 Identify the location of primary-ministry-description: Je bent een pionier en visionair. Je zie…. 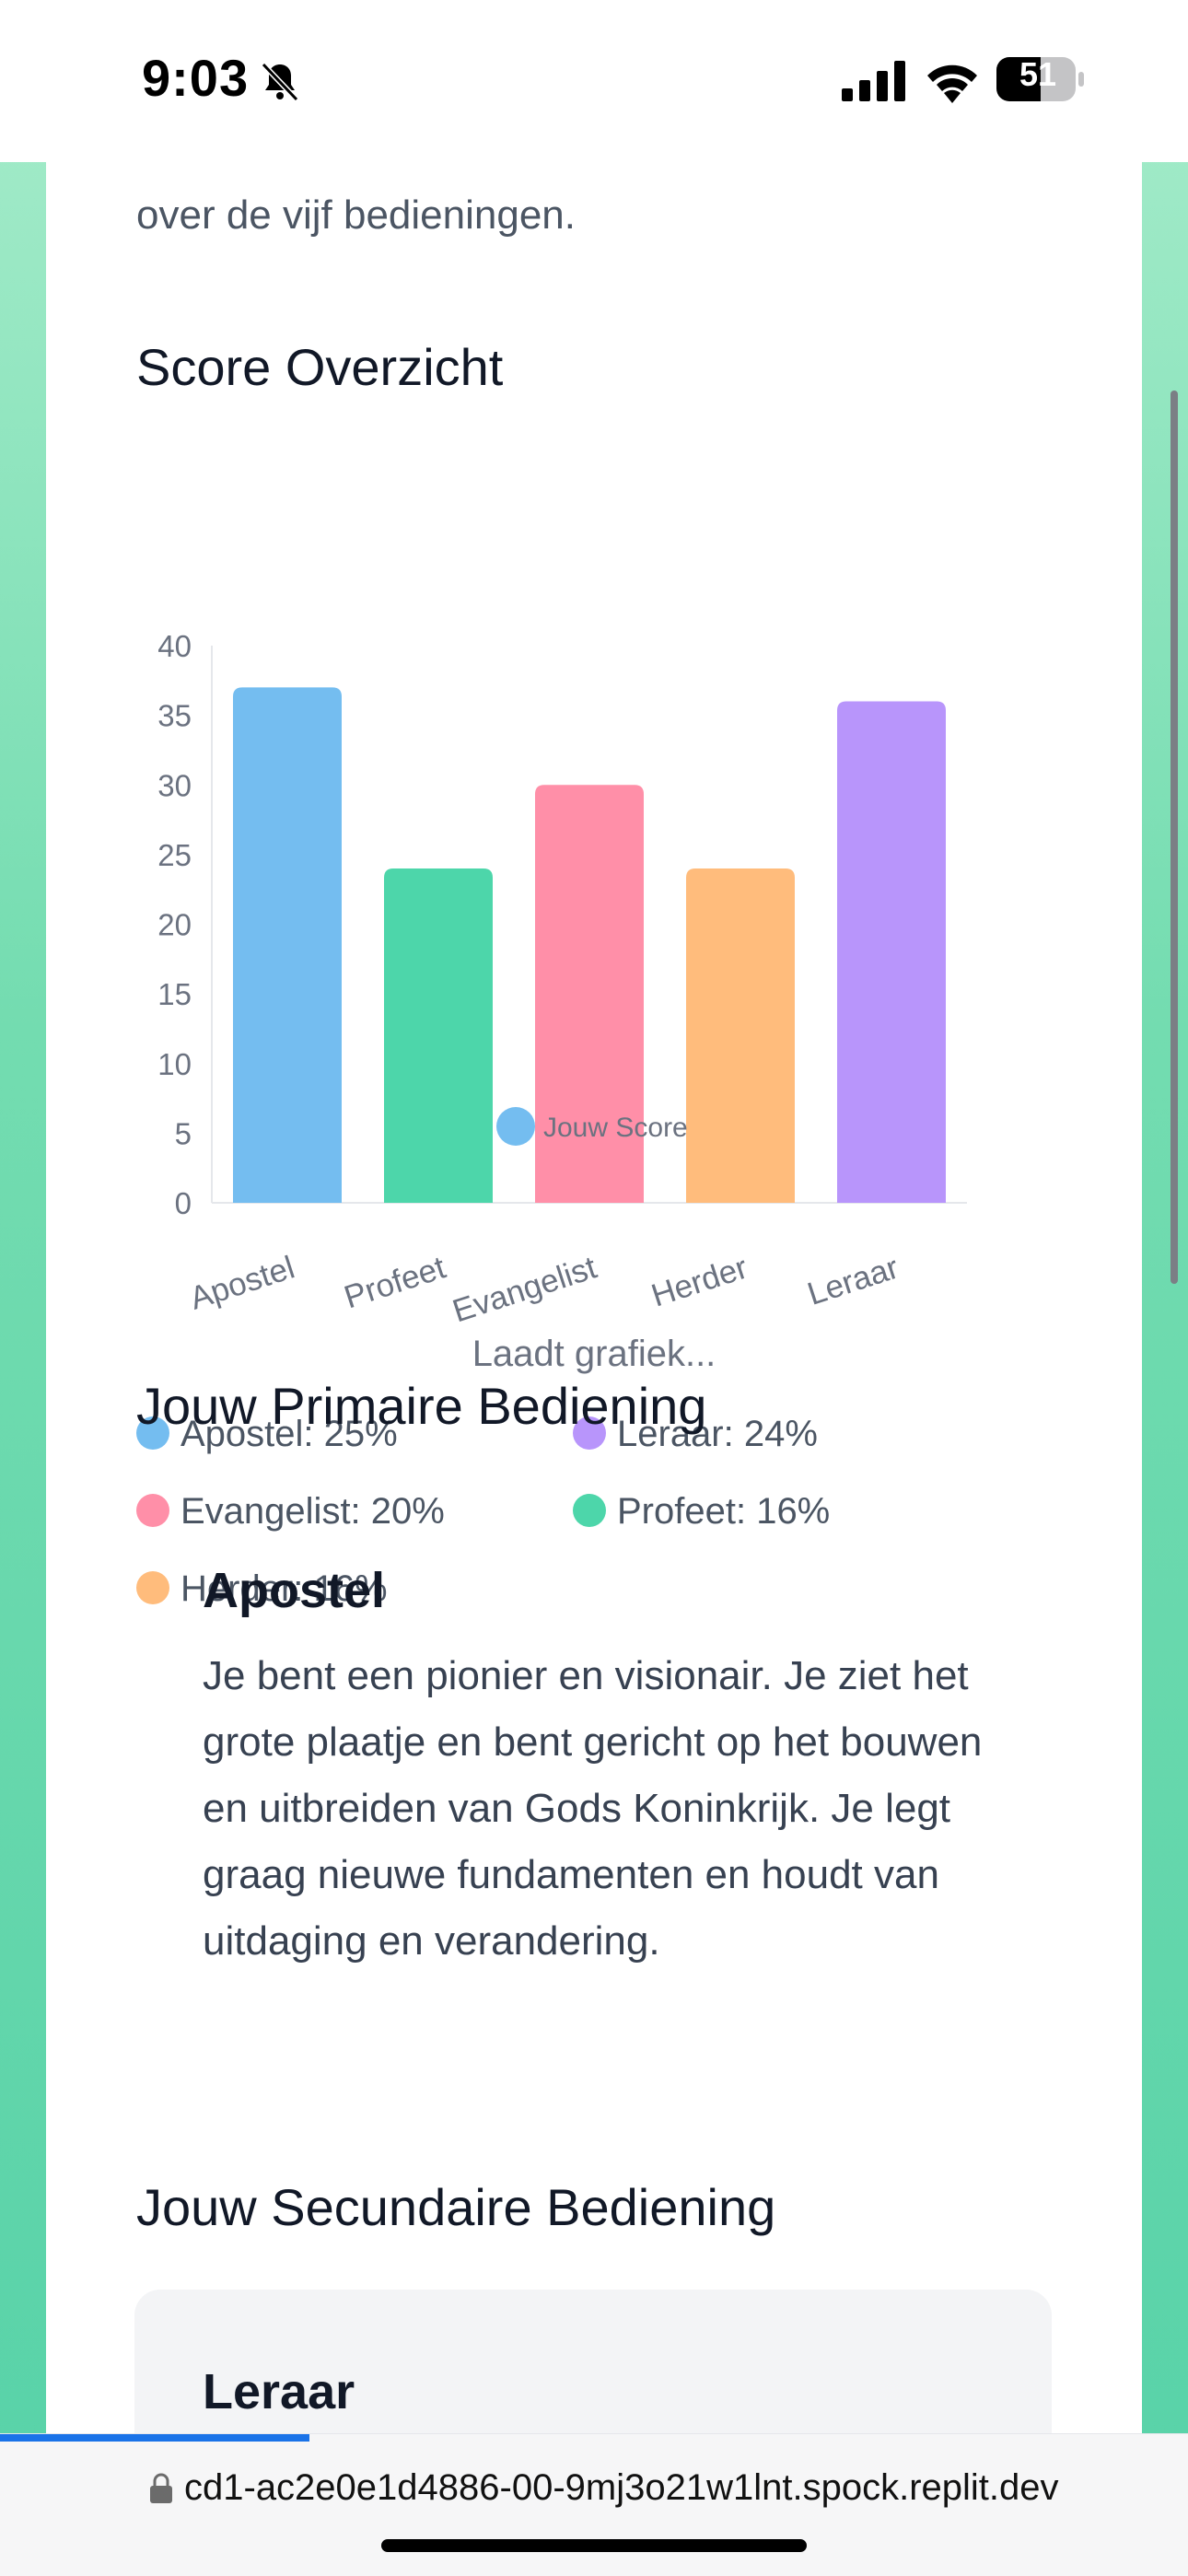
(593, 1808).